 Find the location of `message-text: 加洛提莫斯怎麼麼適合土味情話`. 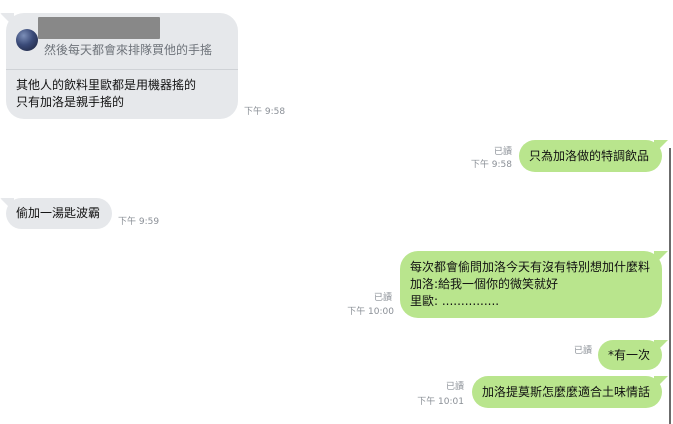

message-text: 加洛提莫斯怎麼麼適合土味情話 is located at coordinates (566, 392).